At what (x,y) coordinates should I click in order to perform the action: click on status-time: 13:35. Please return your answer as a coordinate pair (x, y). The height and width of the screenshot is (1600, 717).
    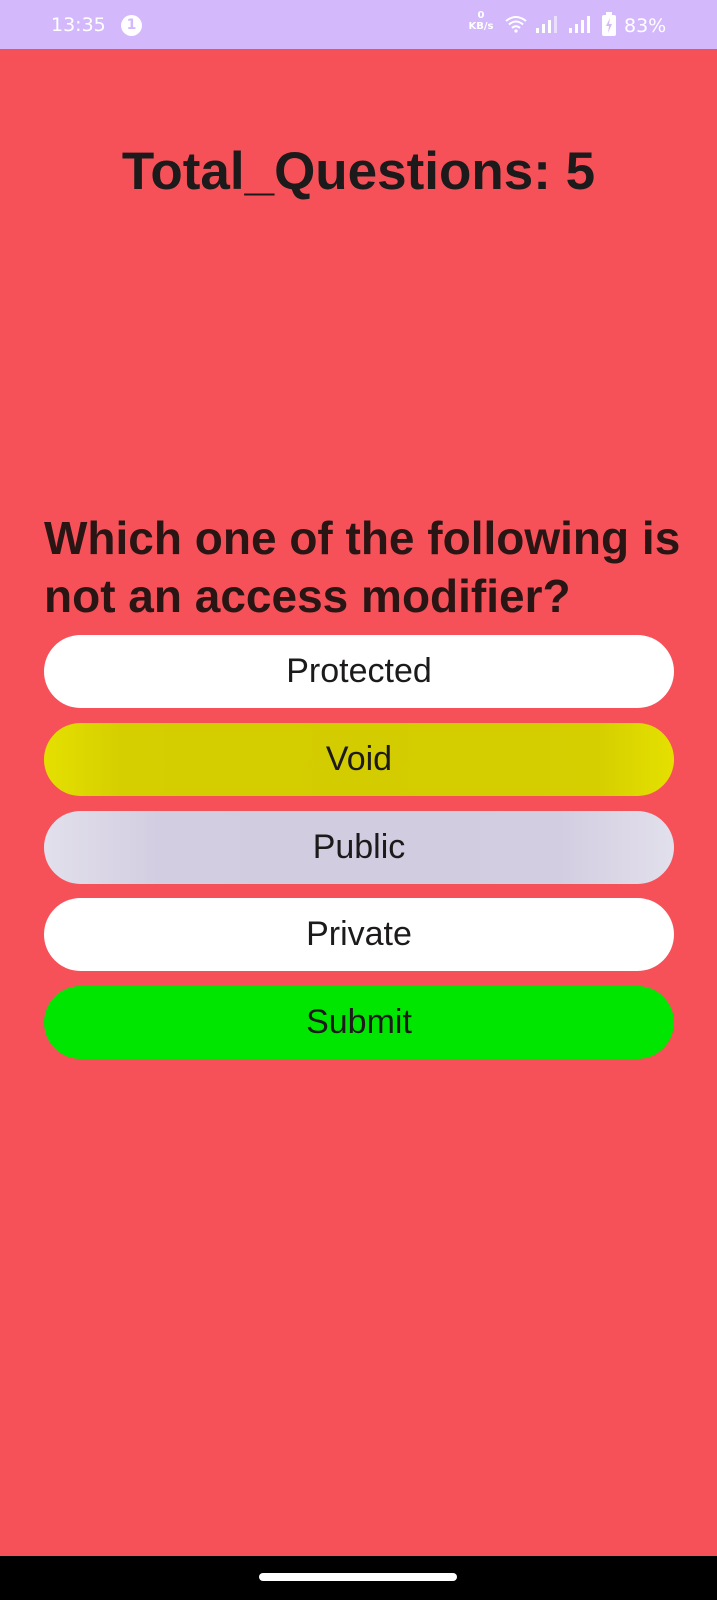
    Looking at the image, I should click on (78, 25).